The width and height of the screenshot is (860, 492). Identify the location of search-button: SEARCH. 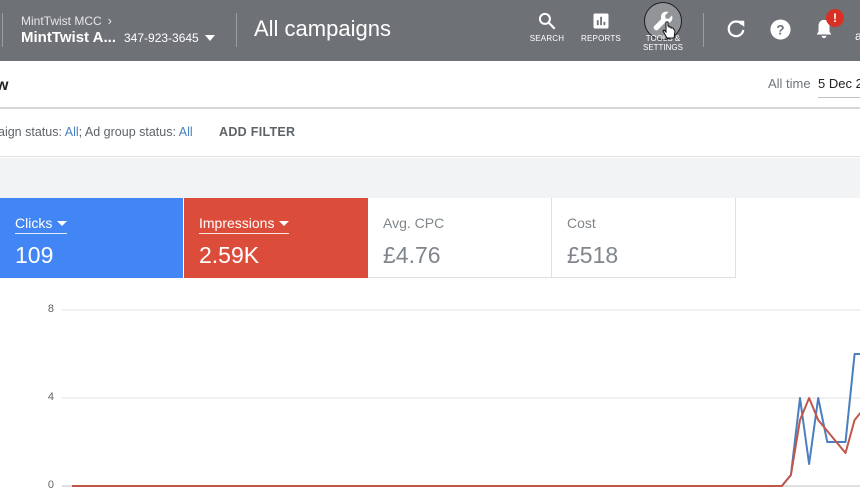
(547, 27).